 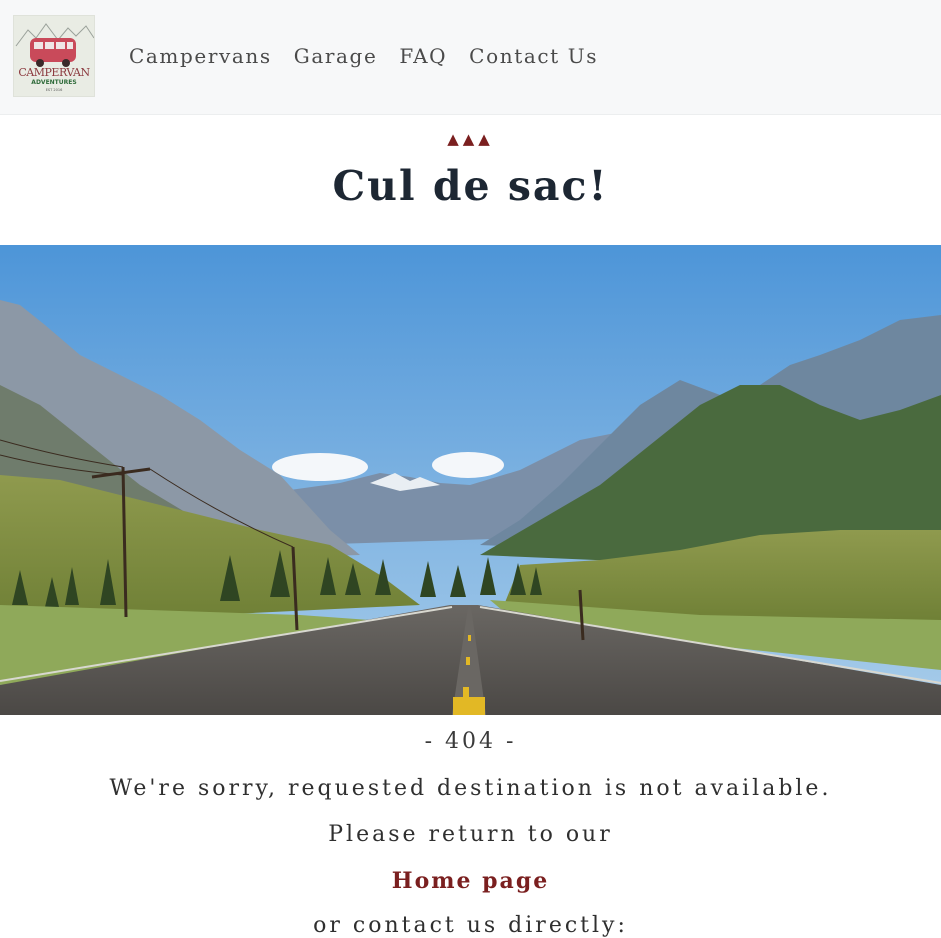 I want to click on page-title: Cul de sac!, so click(x=470, y=186).